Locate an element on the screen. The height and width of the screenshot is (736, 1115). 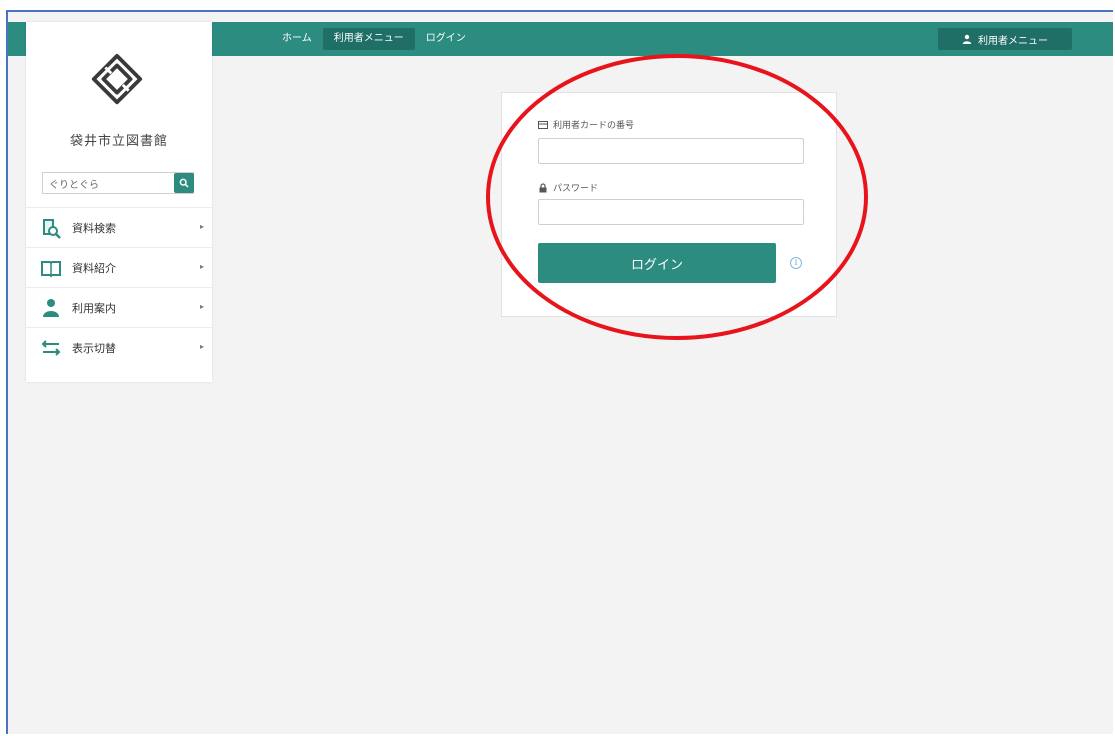
user-menu-button: 利用者メニュー is located at coordinates (1005, 39).